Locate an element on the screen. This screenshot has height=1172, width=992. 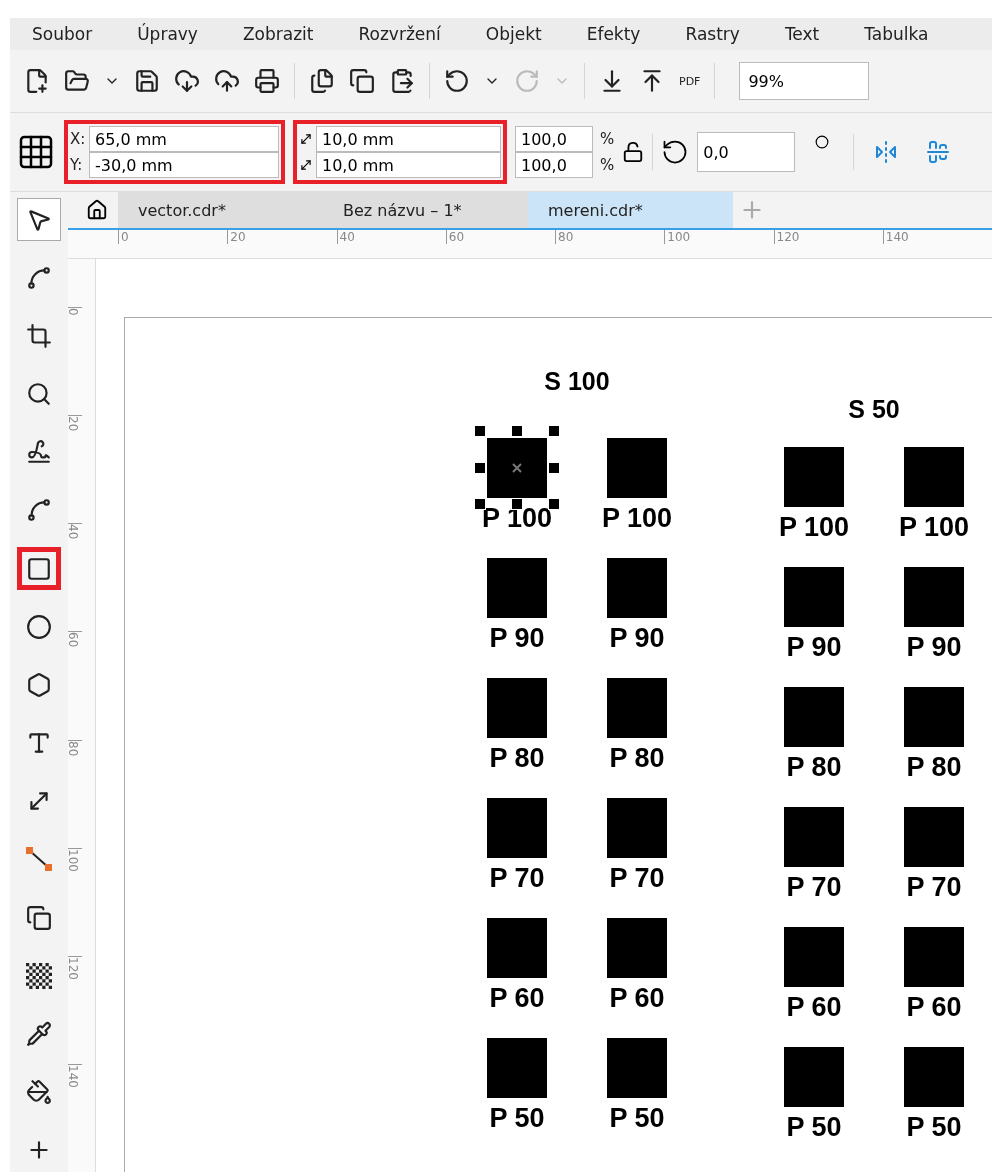
cloud-download-icon is located at coordinates (187, 81).